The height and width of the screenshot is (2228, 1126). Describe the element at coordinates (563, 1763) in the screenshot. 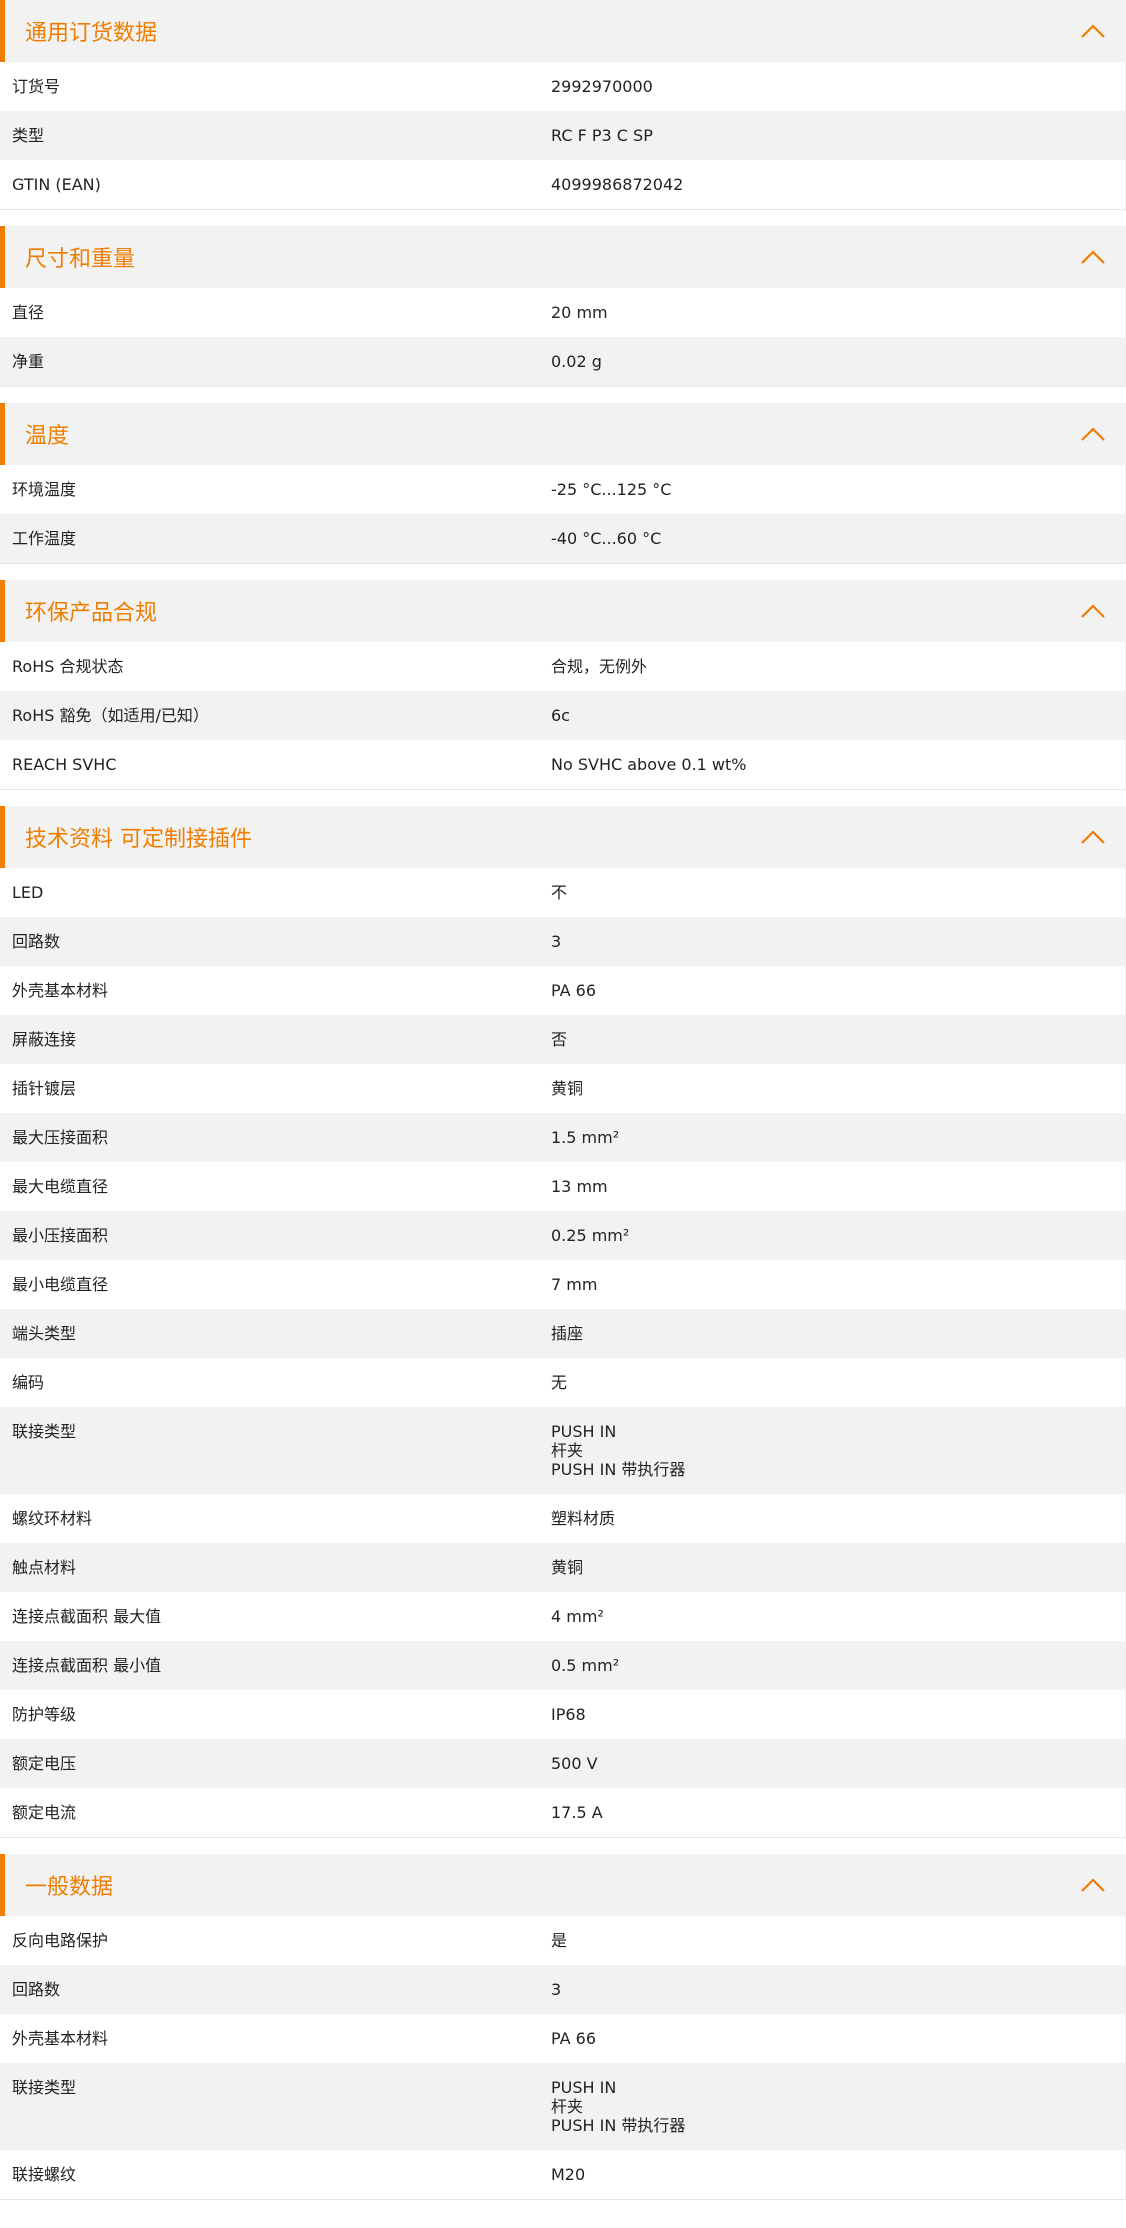

I see `spec-row: 额定电压 500 V` at that location.